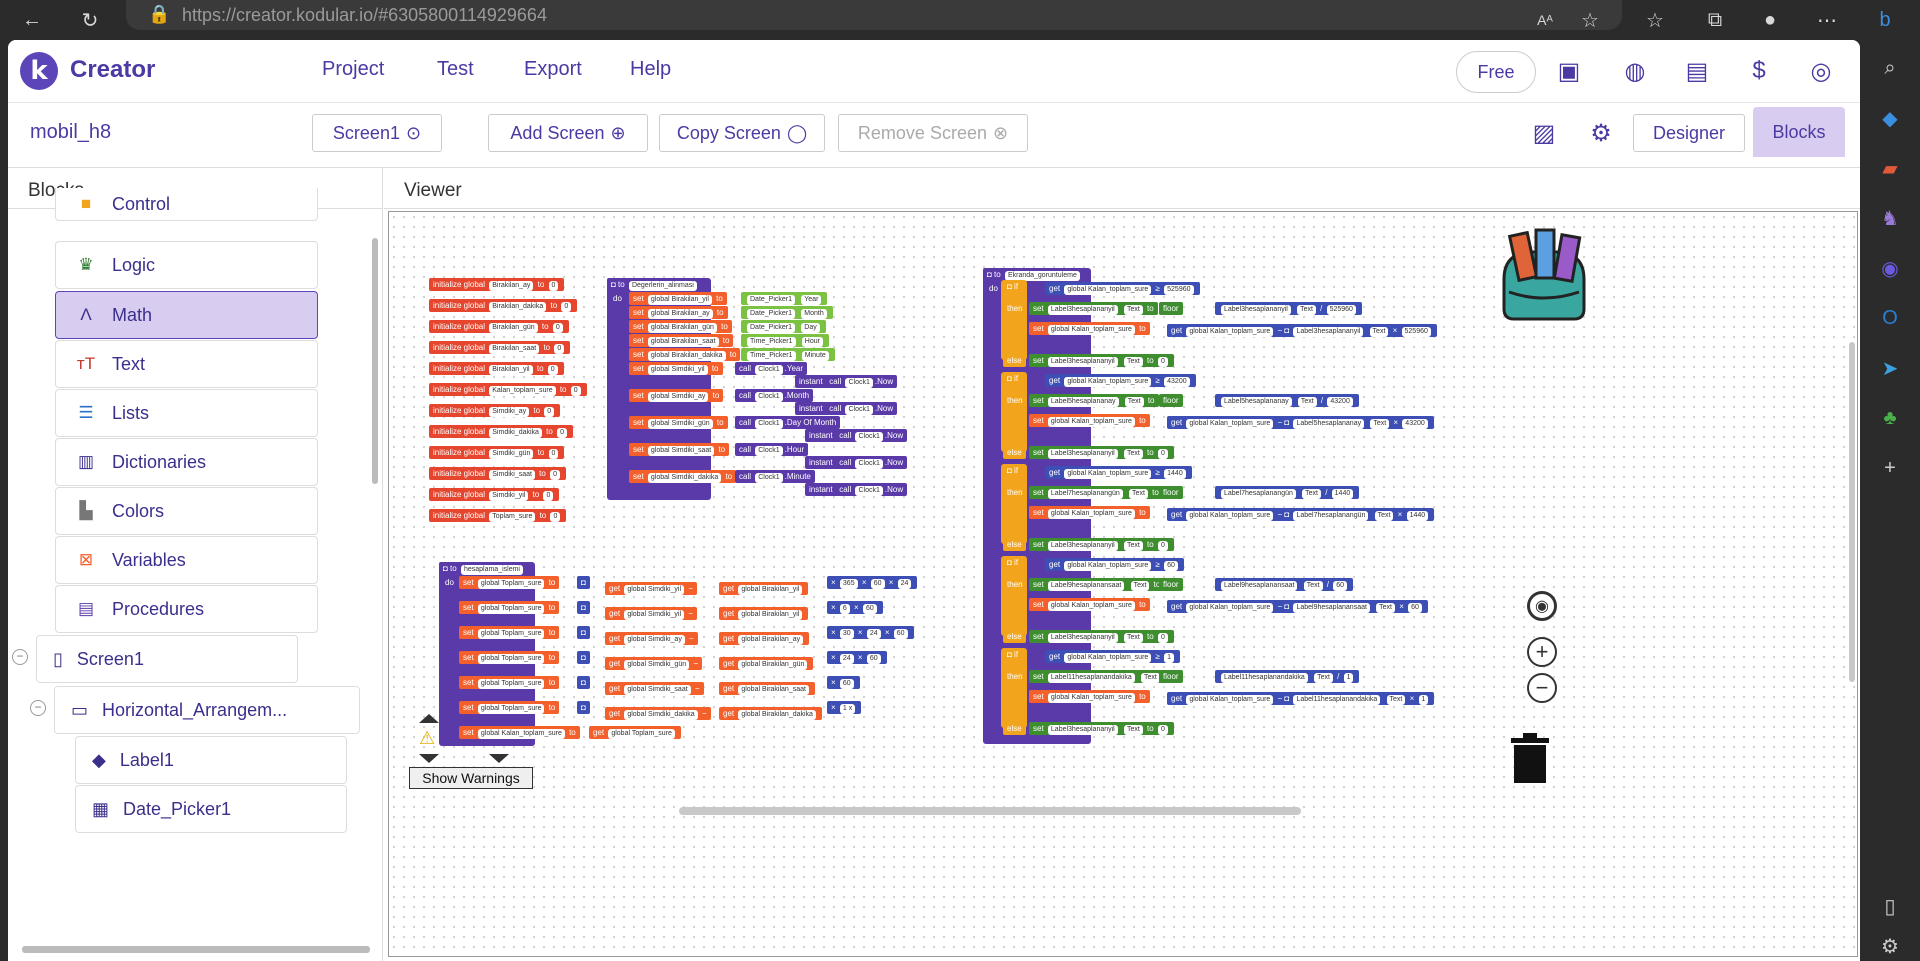 The image size is (1920, 961). I want to click on global-init-block: initialize global Simdiki_gün to 0, so click(497, 452).